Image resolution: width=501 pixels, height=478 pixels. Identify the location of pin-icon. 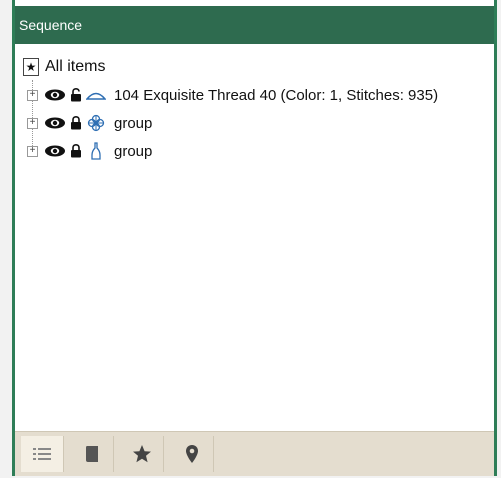
(192, 454).